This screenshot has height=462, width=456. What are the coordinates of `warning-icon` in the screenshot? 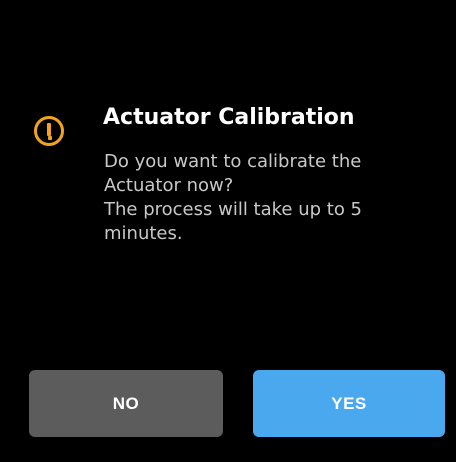 It's located at (49, 131).